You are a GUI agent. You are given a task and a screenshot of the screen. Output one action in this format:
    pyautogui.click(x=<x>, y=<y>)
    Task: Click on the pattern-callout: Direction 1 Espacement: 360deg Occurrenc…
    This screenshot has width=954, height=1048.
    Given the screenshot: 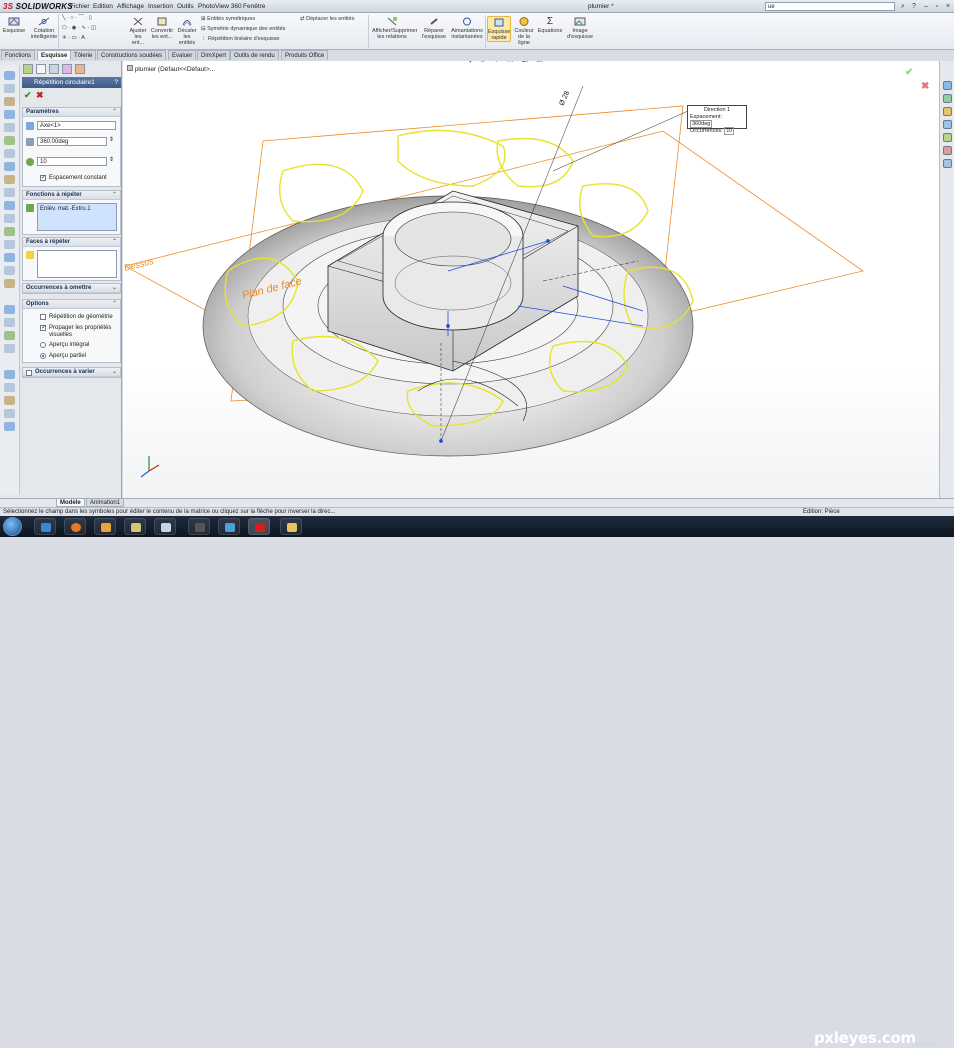 What is the action you would take?
    pyautogui.click(x=717, y=120)
    